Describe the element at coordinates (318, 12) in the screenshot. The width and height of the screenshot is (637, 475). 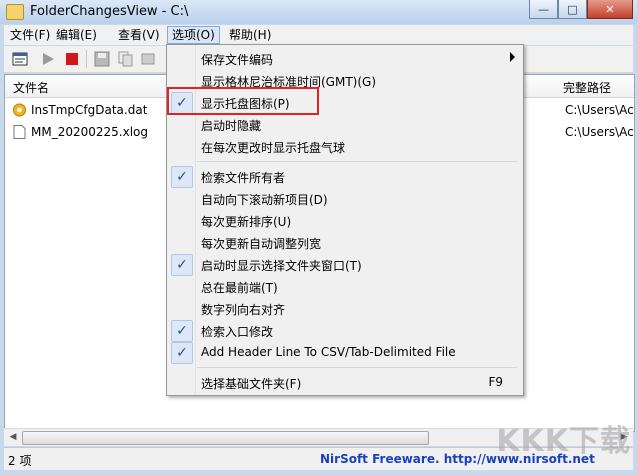
I see `title-bar: FolderChangesView - C:\ — □ ✕` at that location.